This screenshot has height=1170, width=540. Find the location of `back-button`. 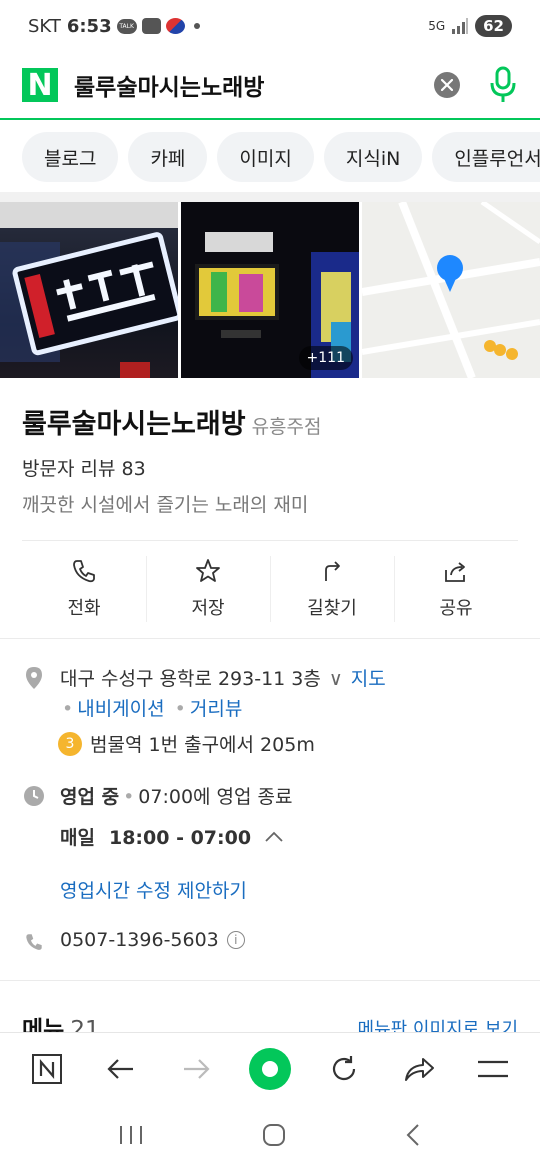

back-button is located at coordinates (121, 1069).